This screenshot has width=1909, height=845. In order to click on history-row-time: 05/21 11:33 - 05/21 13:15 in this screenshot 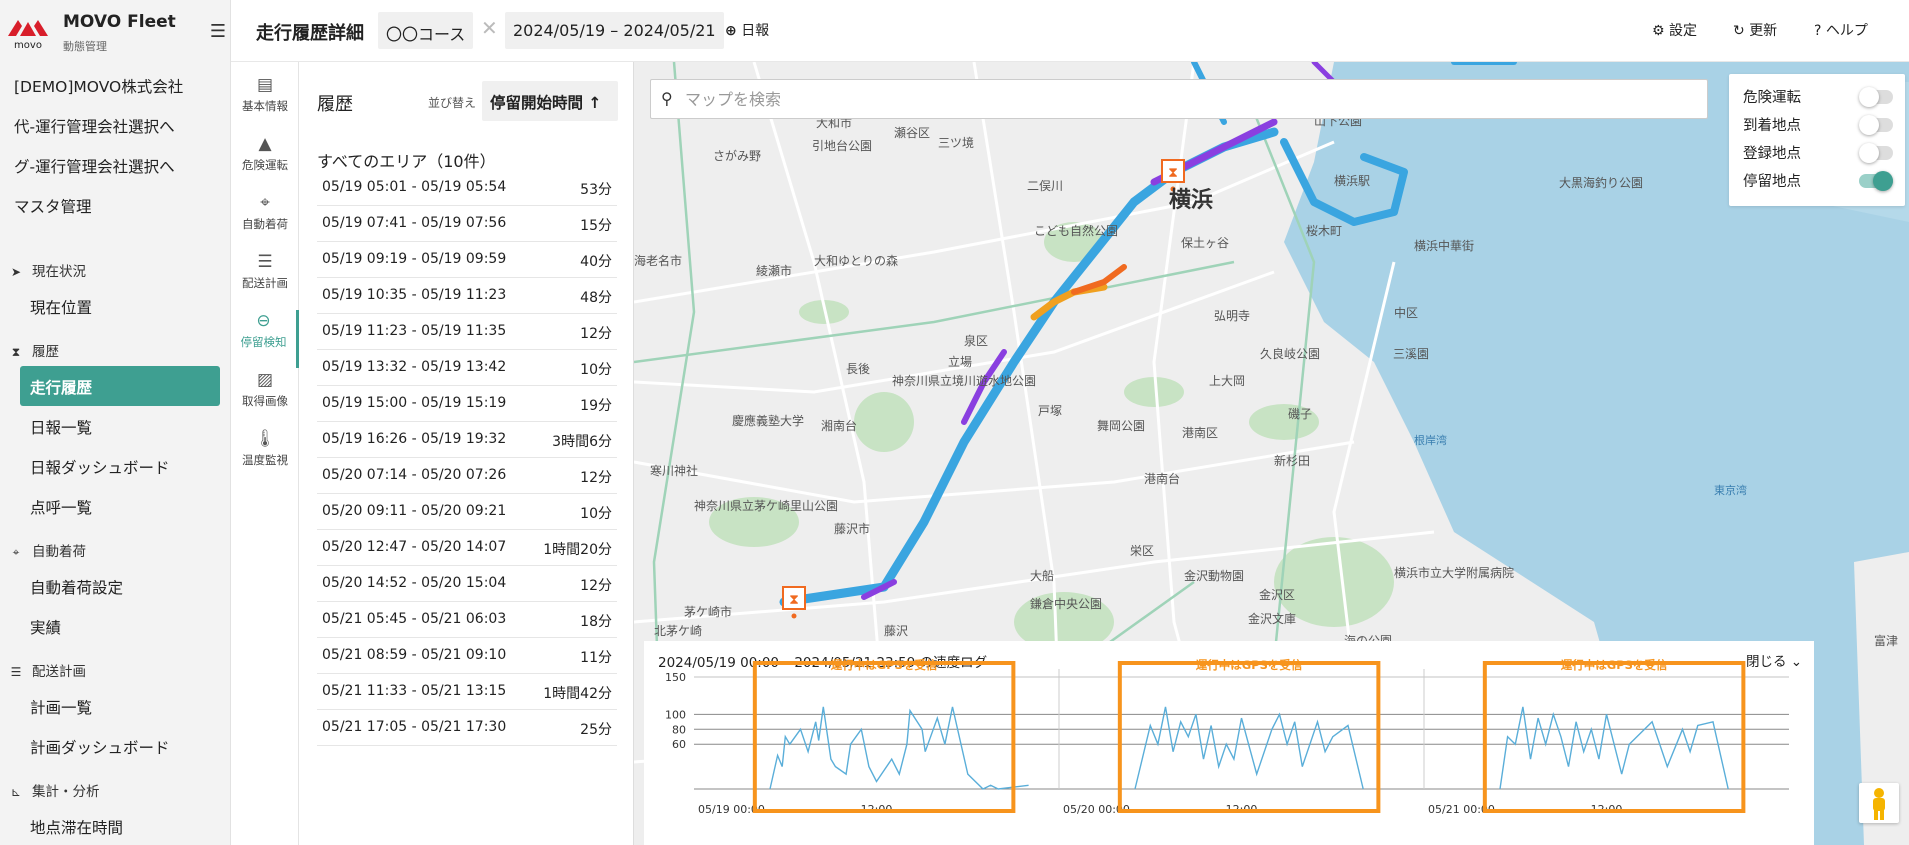, I will do `click(414, 691)`.